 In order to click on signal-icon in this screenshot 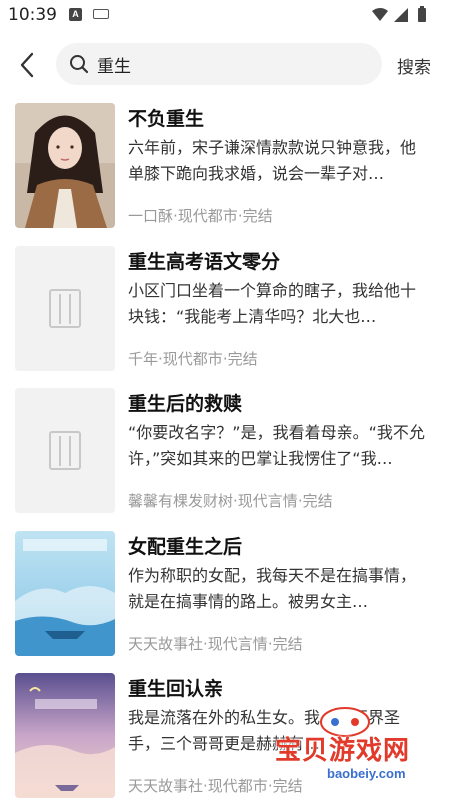, I will do `click(401, 15)`.